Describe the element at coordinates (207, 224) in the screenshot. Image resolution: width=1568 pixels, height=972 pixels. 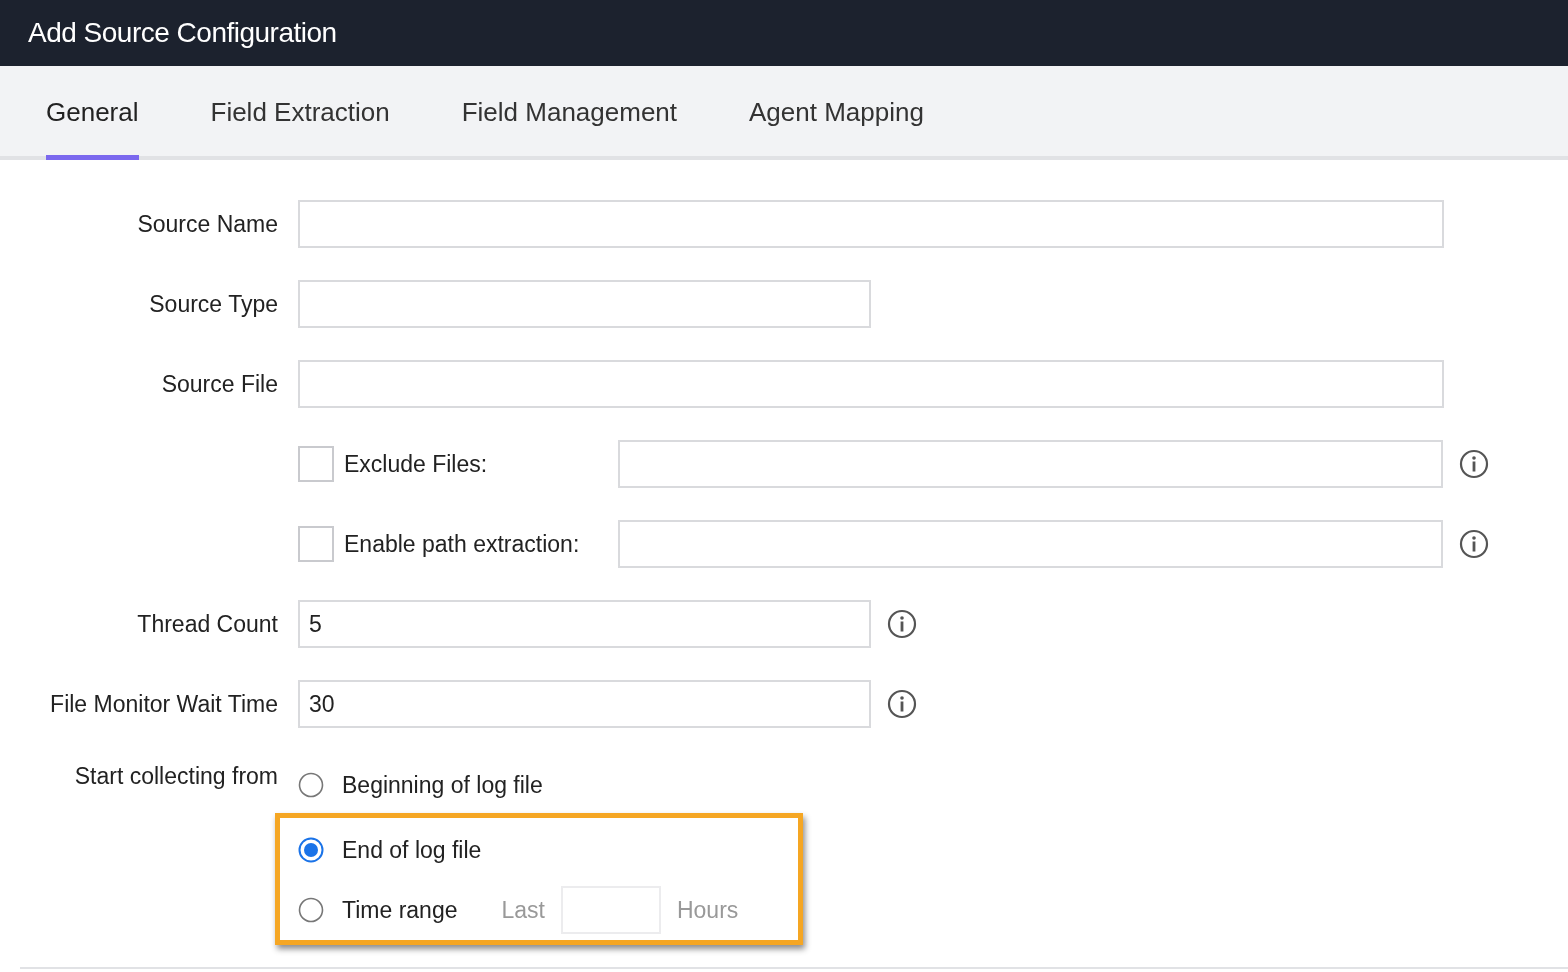
I see `field-label: Source Name` at that location.